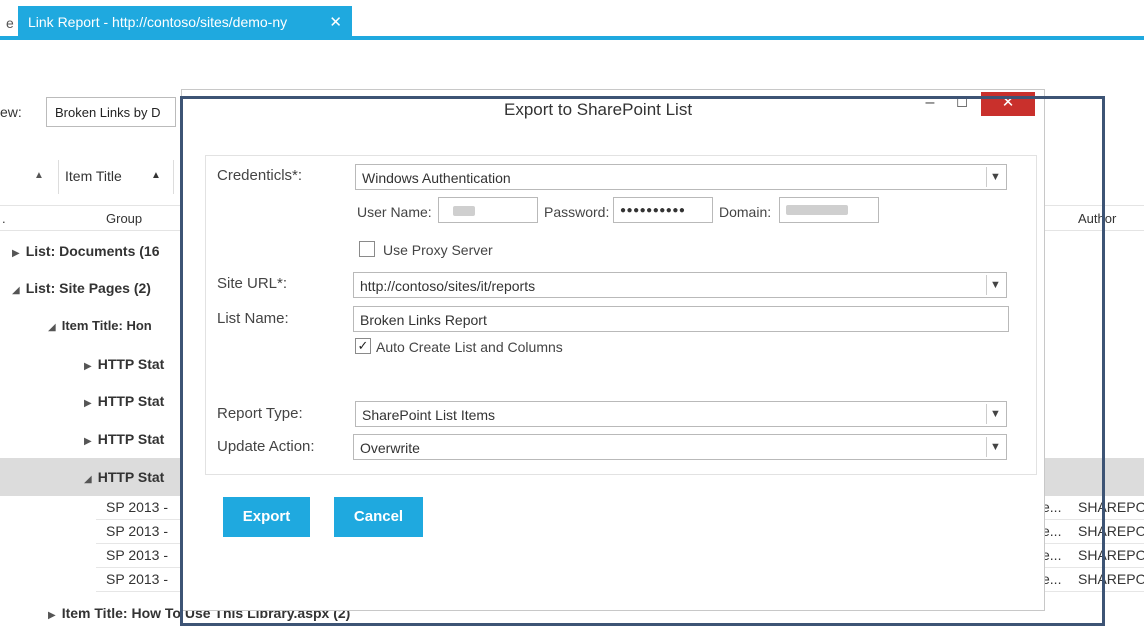 This screenshot has width=1144, height=629. What do you see at coordinates (681, 177) in the screenshot?
I see `credentials-select: Windows Authentication ▼` at bounding box center [681, 177].